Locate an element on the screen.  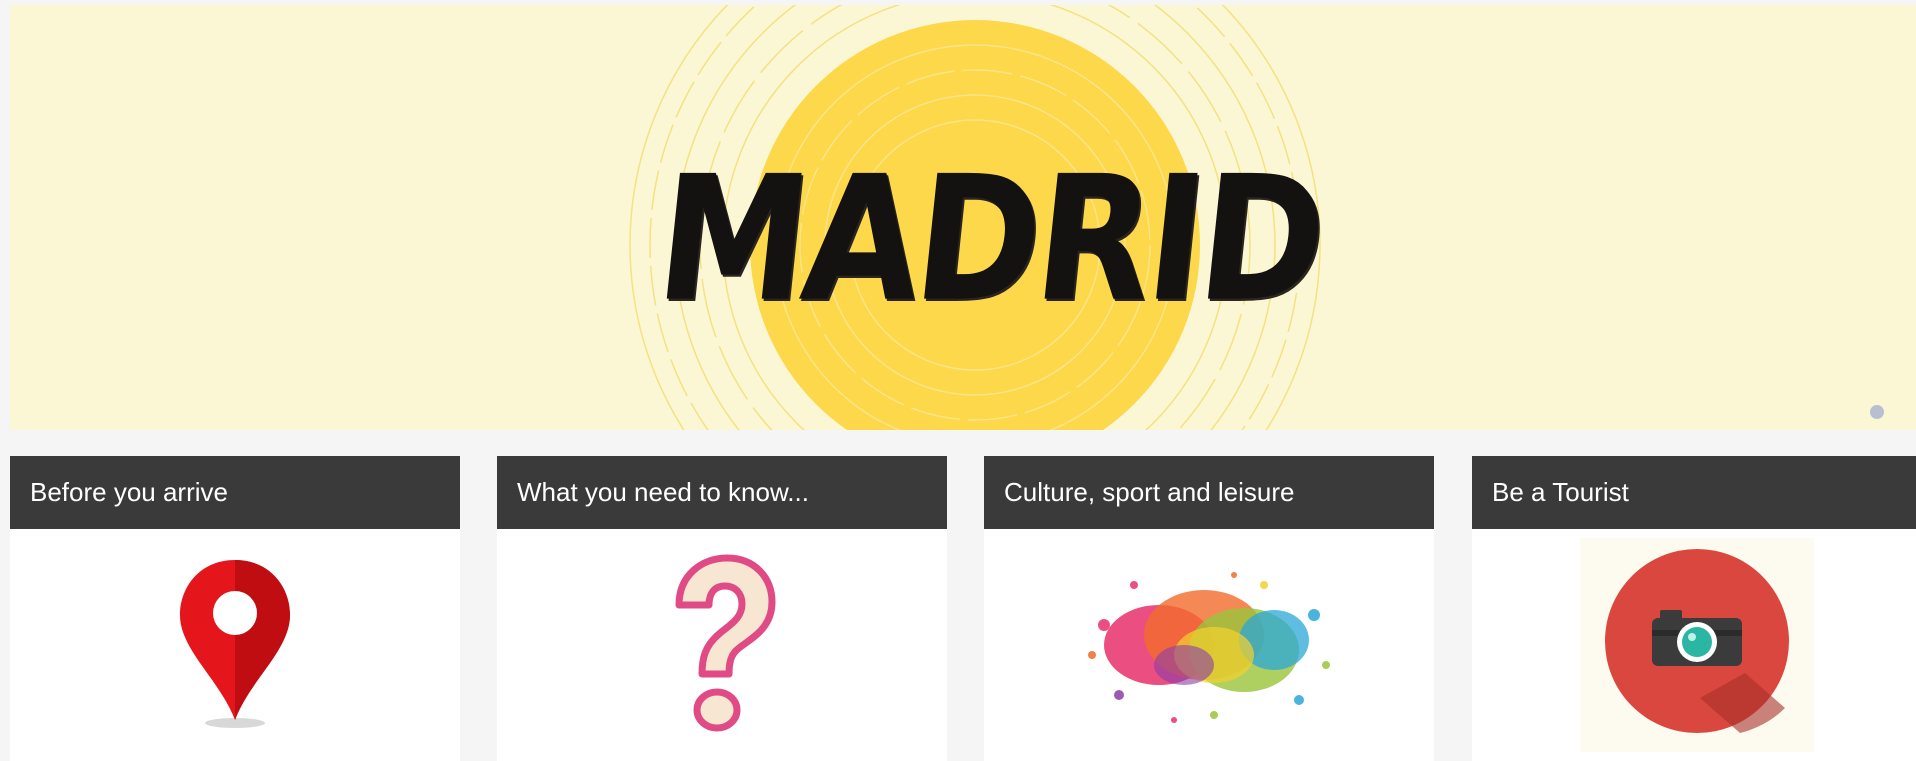
card-be-a-tourist: Be a Tourist is located at coordinates (1694, 608).